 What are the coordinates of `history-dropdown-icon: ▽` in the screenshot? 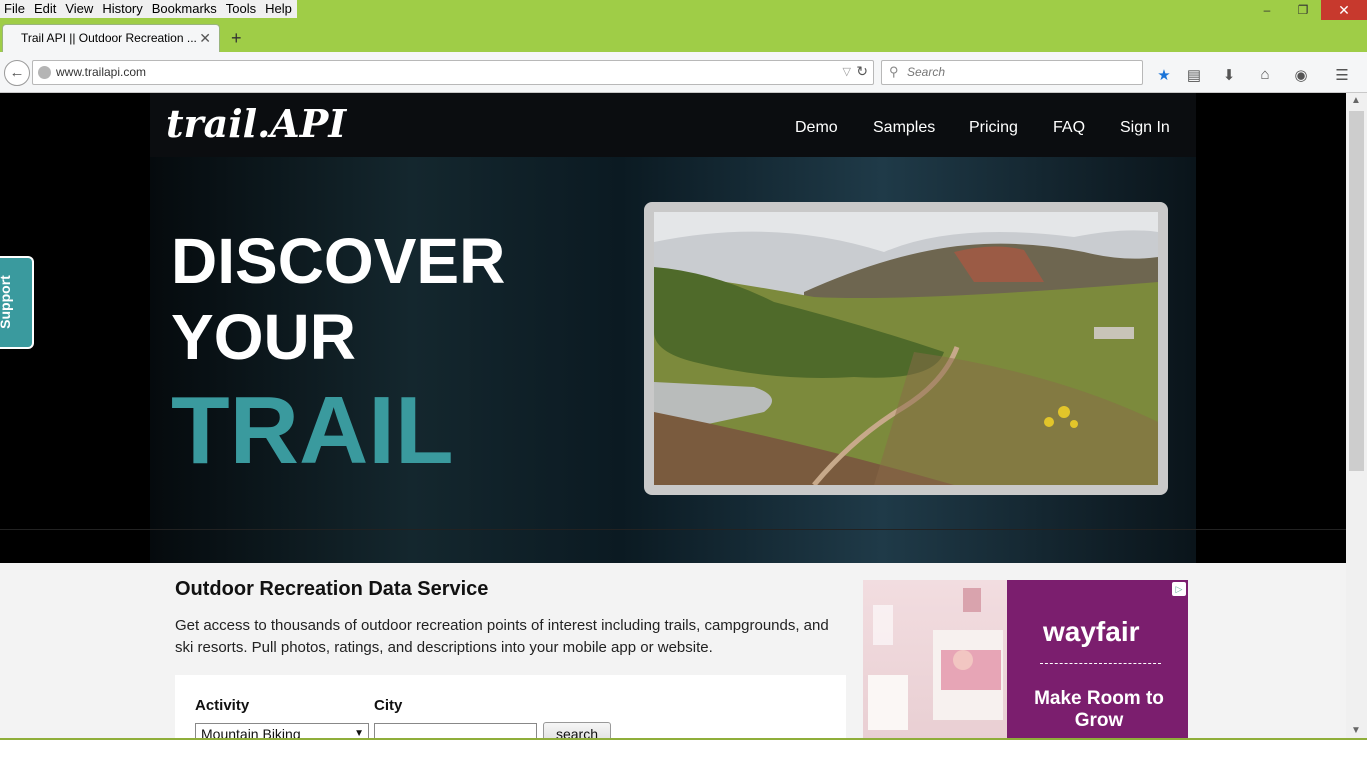 It's located at (847, 71).